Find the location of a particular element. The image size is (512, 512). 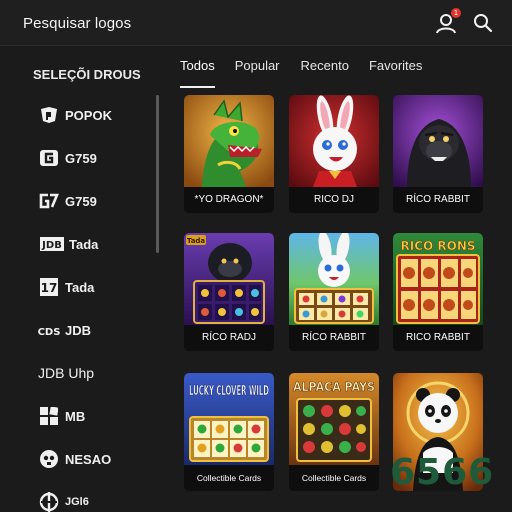

search-button is located at coordinates (483, 23).